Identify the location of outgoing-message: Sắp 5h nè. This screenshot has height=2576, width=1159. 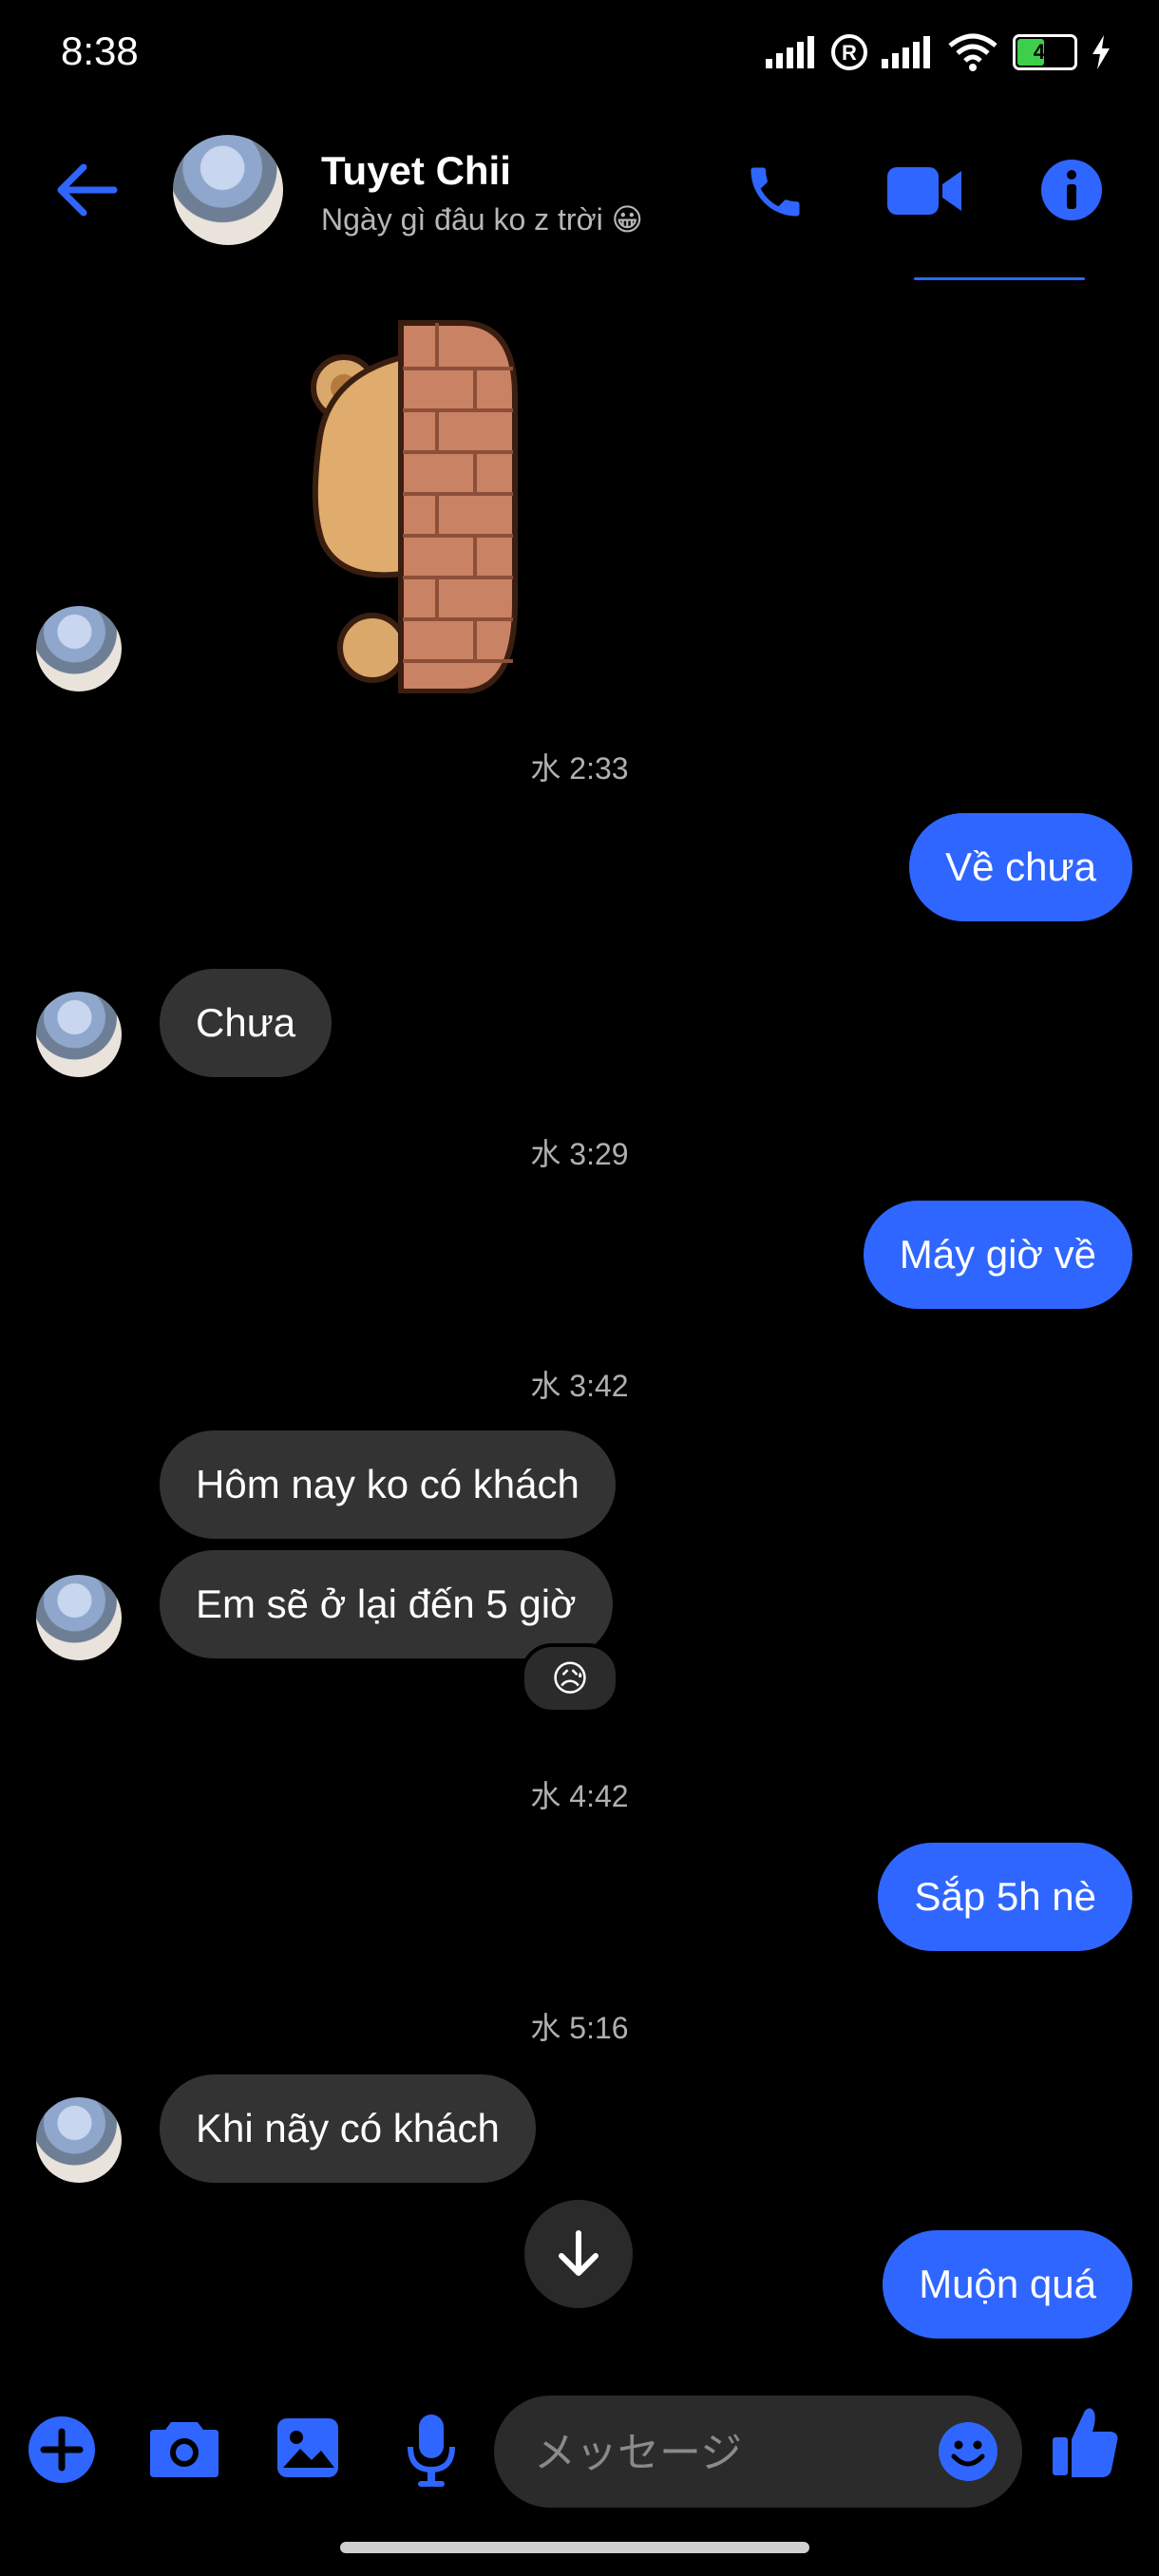
(1005, 1897).